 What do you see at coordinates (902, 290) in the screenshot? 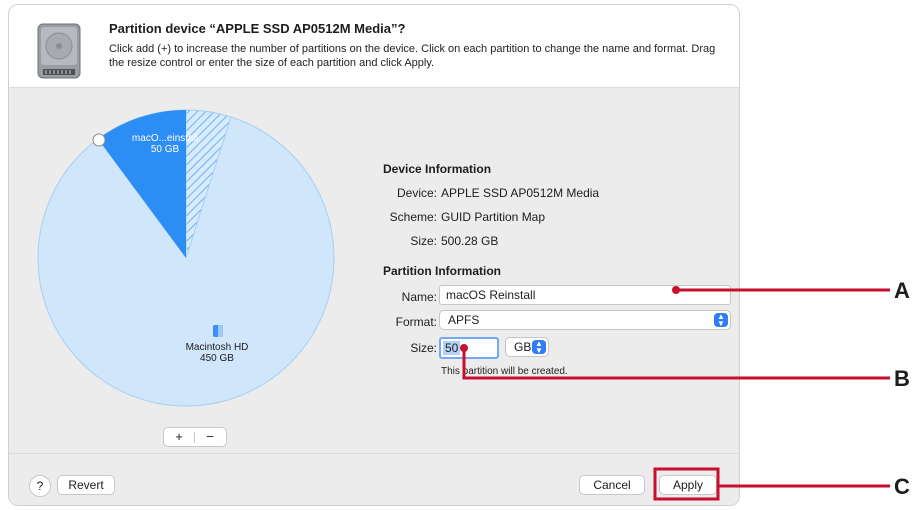
I see `callout-letter-a: A` at bounding box center [902, 290].